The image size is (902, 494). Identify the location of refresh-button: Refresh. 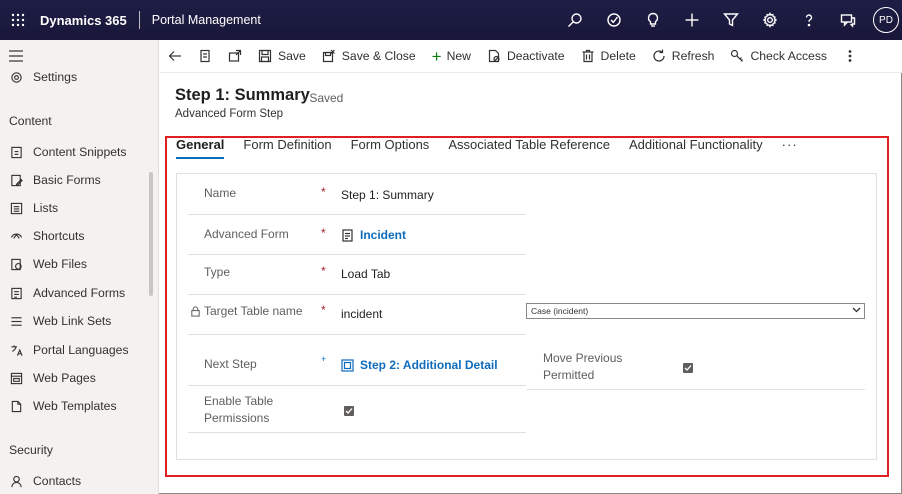
(683, 56).